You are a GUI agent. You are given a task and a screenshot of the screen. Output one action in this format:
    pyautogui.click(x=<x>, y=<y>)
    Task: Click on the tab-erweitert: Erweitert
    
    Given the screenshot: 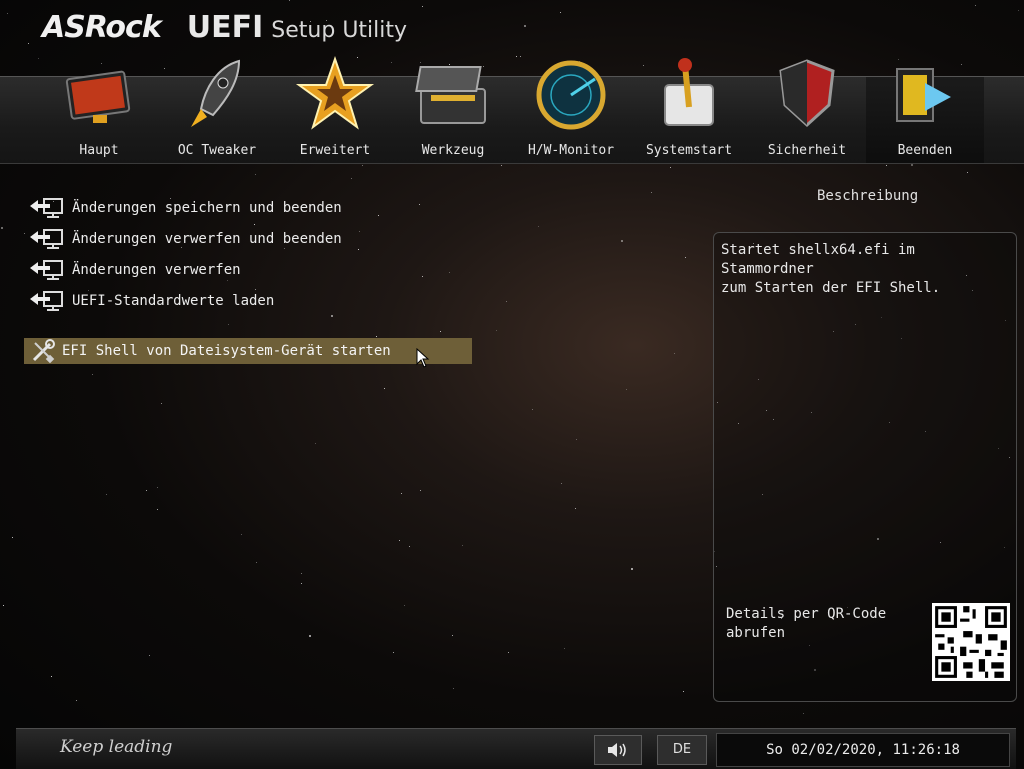 What is the action you would take?
    pyautogui.click(x=335, y=109)
    